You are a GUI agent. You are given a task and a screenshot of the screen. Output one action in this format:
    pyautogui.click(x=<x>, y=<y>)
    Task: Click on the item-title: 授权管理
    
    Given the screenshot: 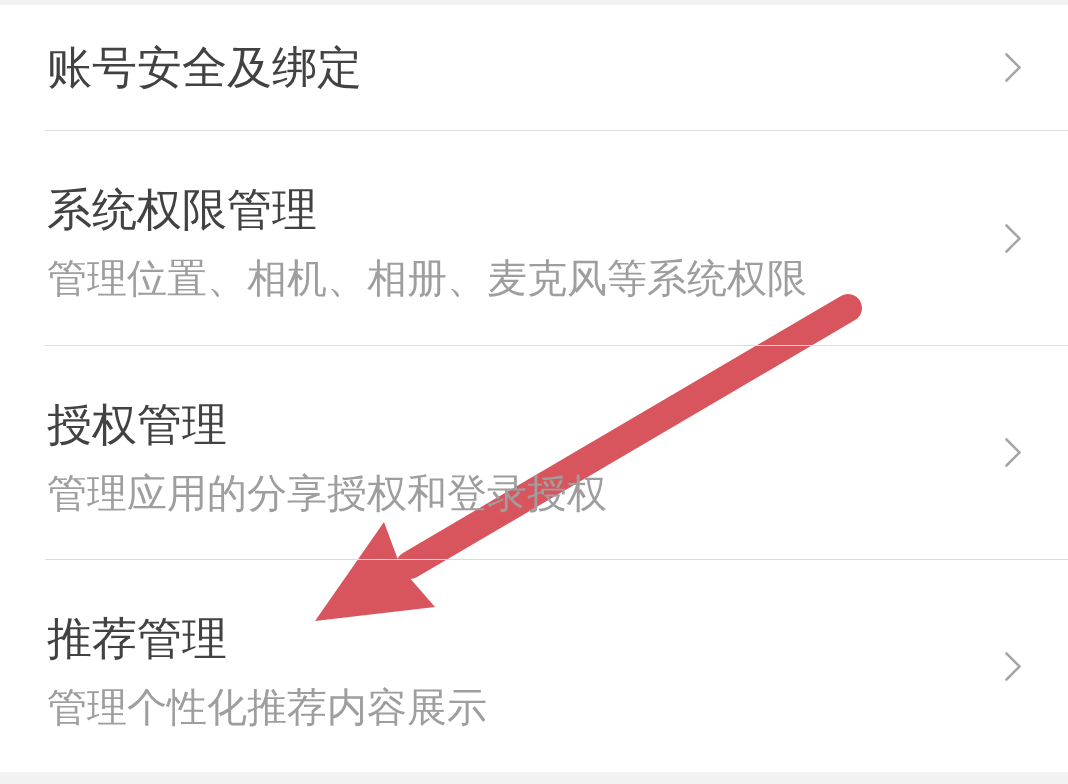 What is the action you would take?
    pyautogui.click(x=137, y=425)
    